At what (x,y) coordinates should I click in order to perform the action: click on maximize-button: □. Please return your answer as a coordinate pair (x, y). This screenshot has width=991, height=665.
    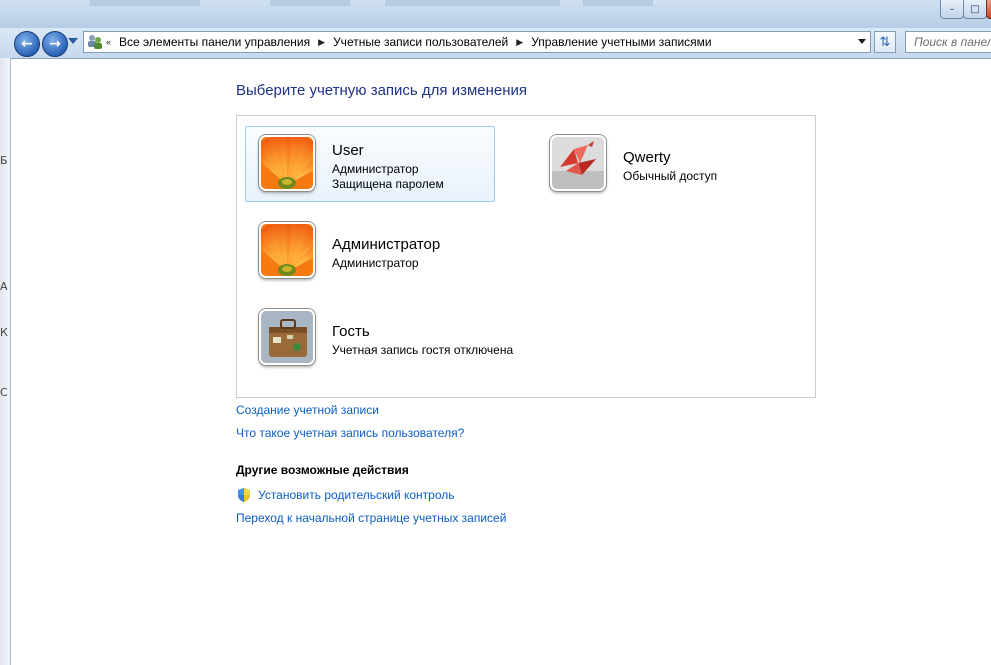
    Looking at the image, I should click on (975, 9).